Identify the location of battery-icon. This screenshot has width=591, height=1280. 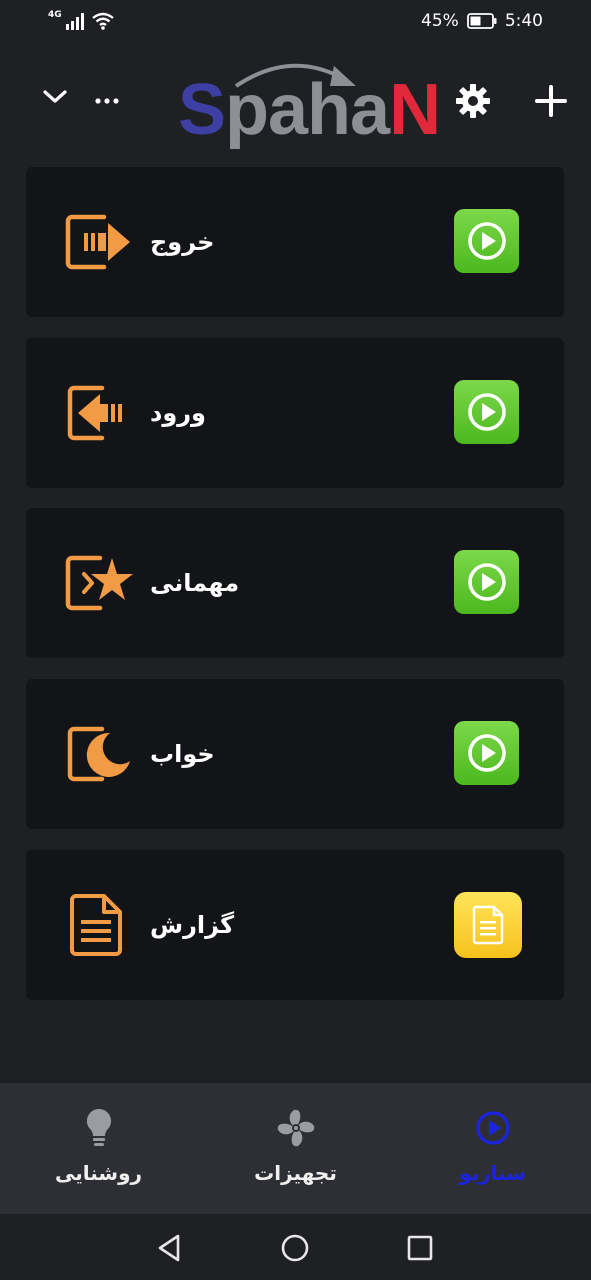
(481, 21).